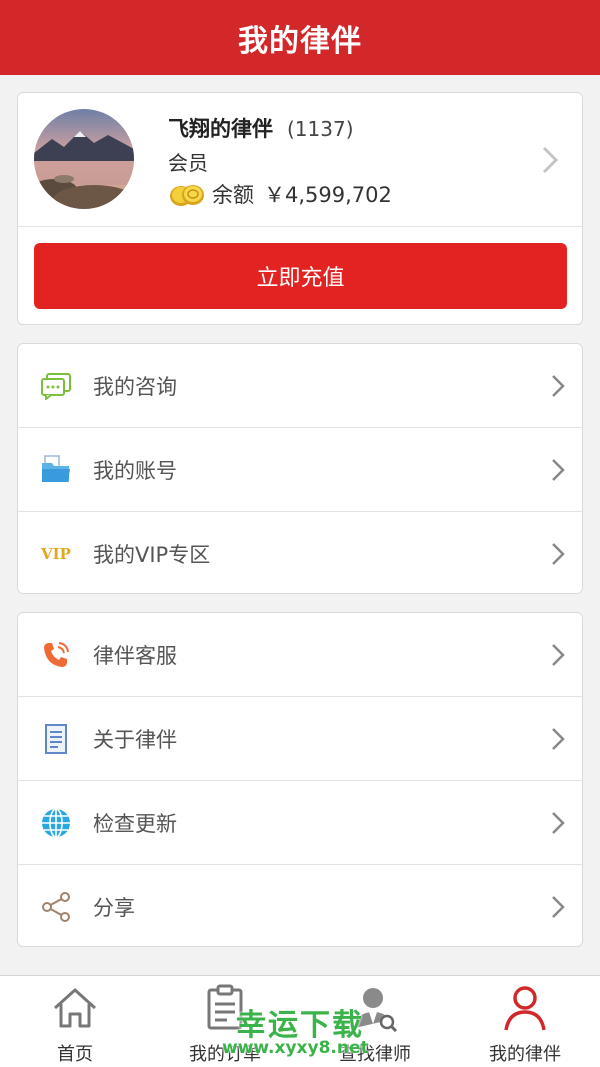 Image resolution: width=600 pixels, height=1067 pixels. What do you see at coordinates (75, 1054) in the screenshot?
I see `tab-label: 首页` at bounding box center [75, 1054].